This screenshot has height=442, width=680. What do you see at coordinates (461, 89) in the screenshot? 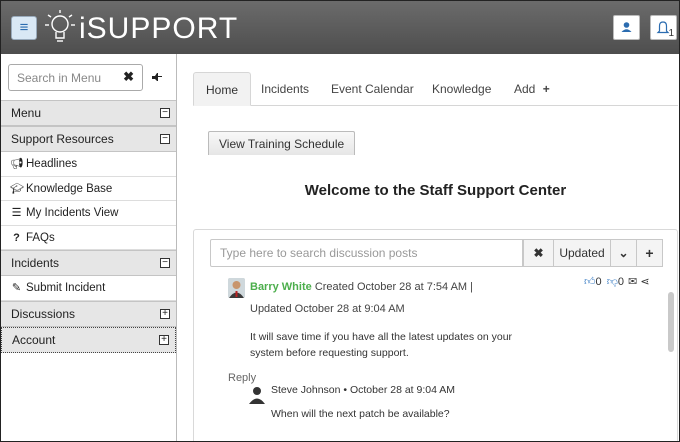
I see `tab-knowledge: Knowledge` at bounding box center [461, 89].